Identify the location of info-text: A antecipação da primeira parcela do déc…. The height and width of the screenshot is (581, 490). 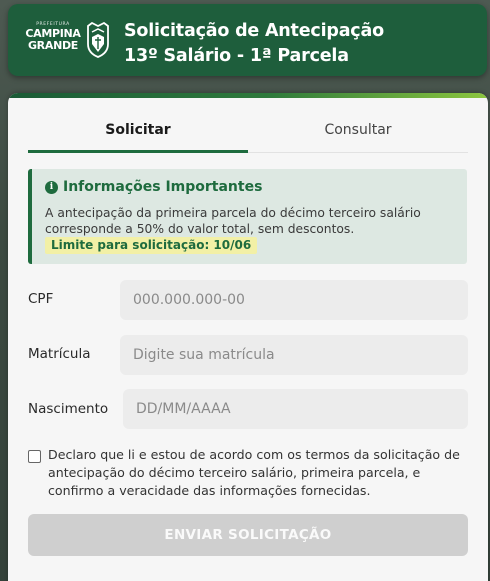
(233, 221).